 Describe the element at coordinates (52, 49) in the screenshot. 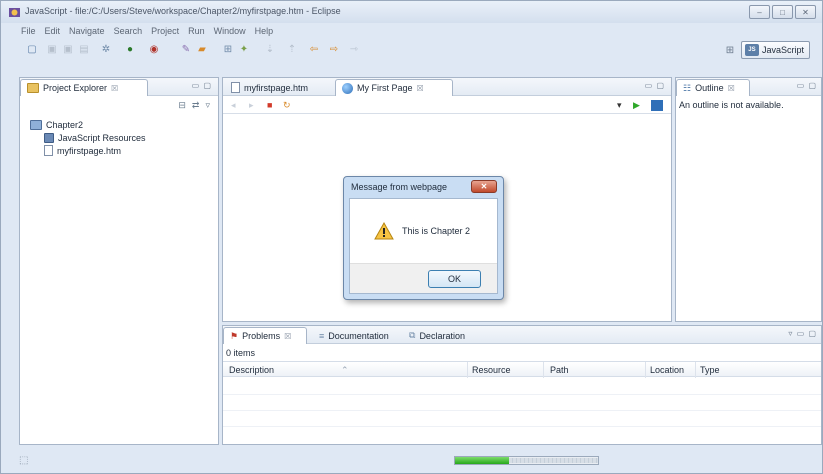

I see `save-icon: ▣` at that location.